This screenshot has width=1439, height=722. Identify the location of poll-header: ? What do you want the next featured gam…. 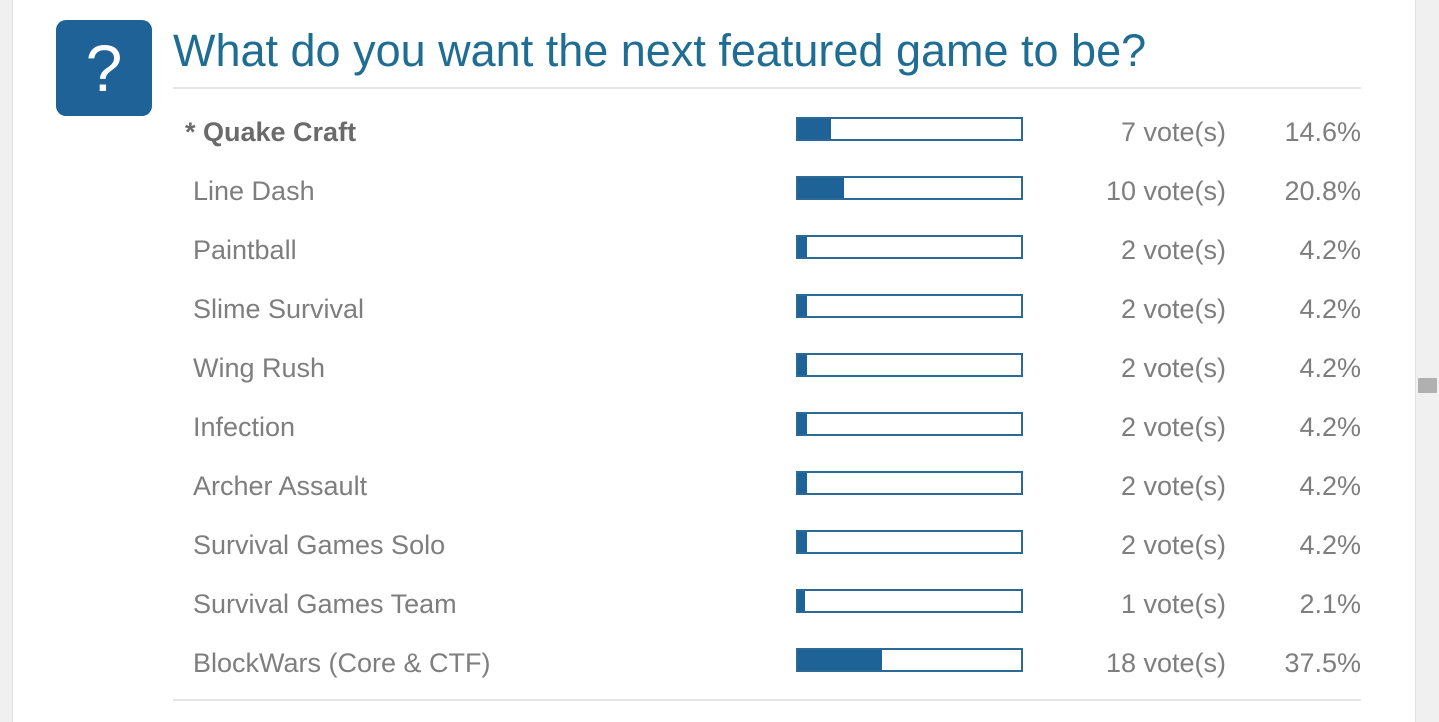
(714, 62).